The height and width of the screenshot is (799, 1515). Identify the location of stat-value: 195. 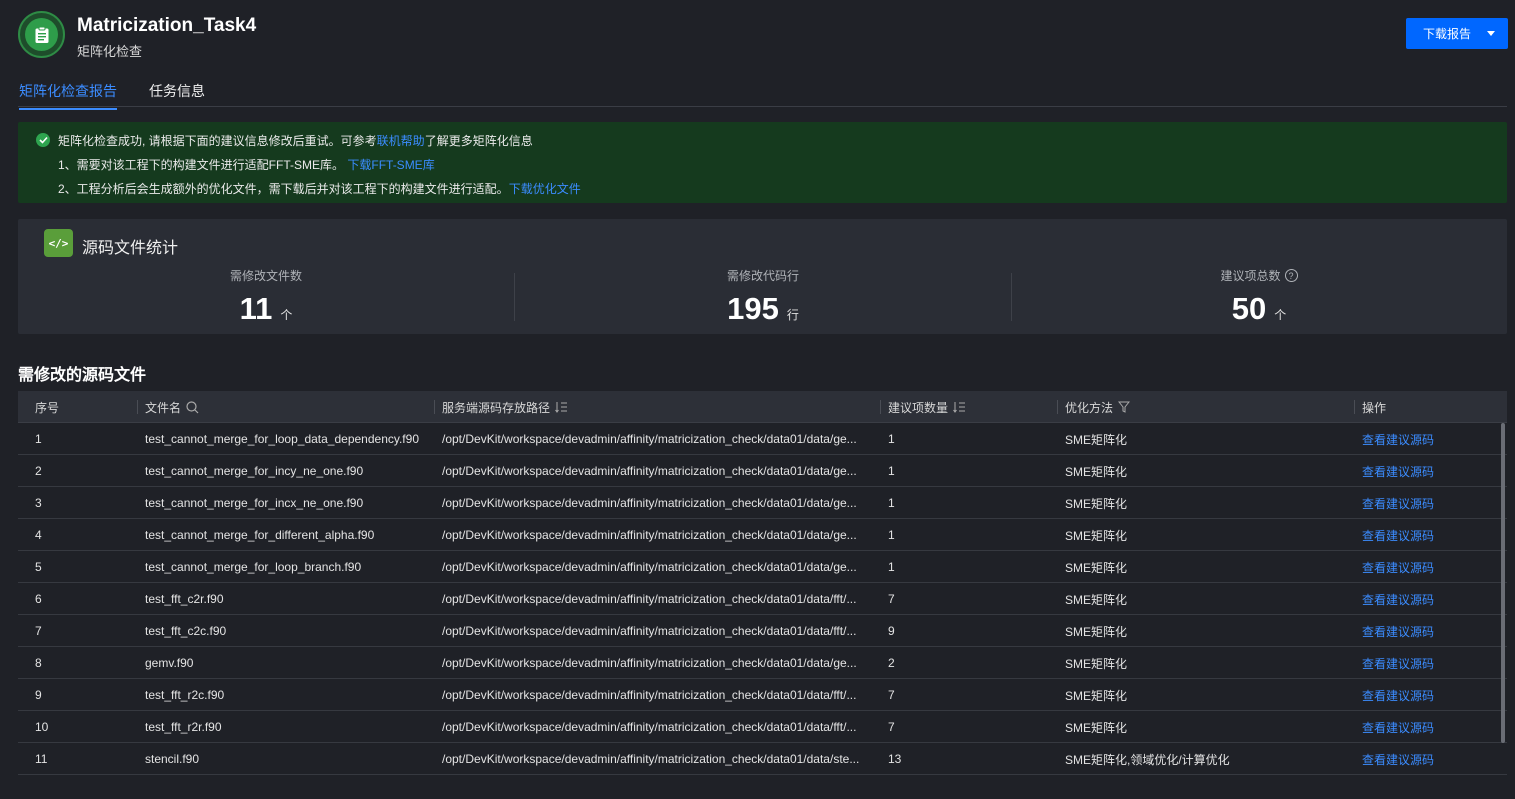
(753, 308).